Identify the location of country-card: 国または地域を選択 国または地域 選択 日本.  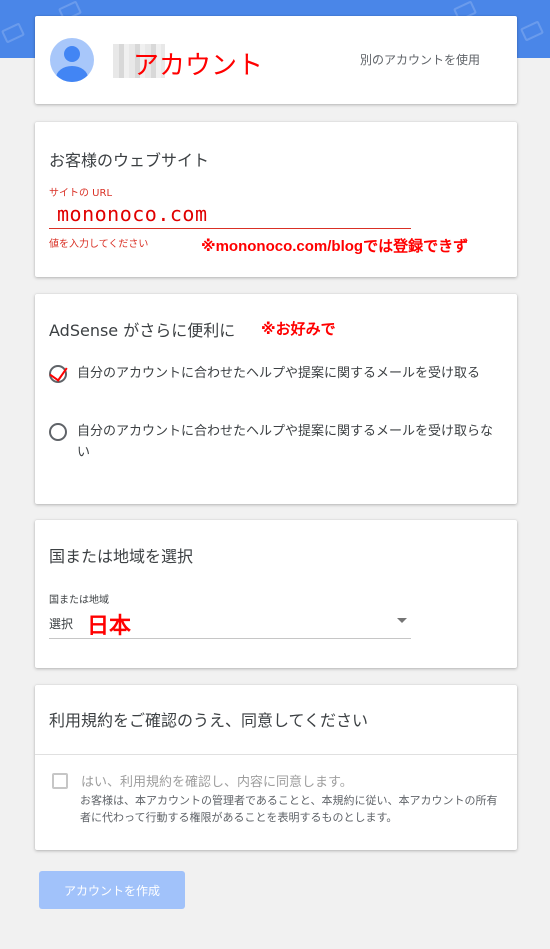
(276, 594).